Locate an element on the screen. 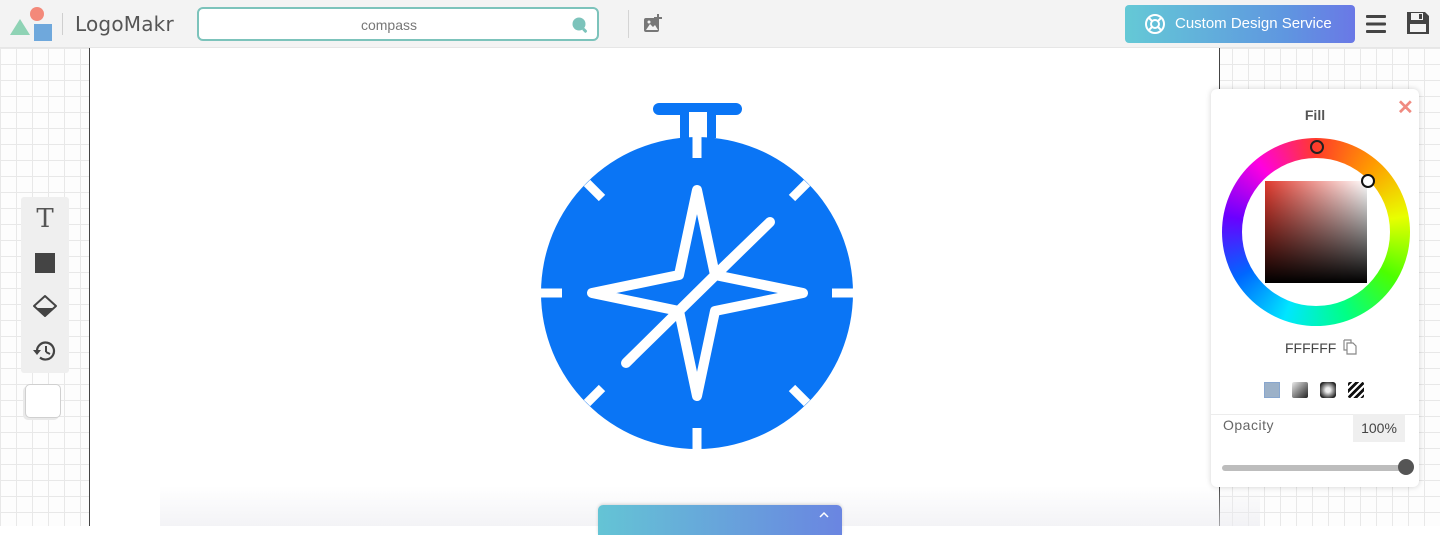 The width and height of the screenshot is (1440, 535). fill-tool-button is located at coordinates (45, 307).